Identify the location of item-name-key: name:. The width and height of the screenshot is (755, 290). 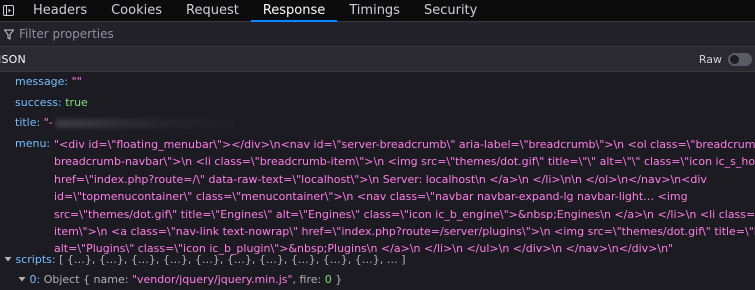
(111, 279).